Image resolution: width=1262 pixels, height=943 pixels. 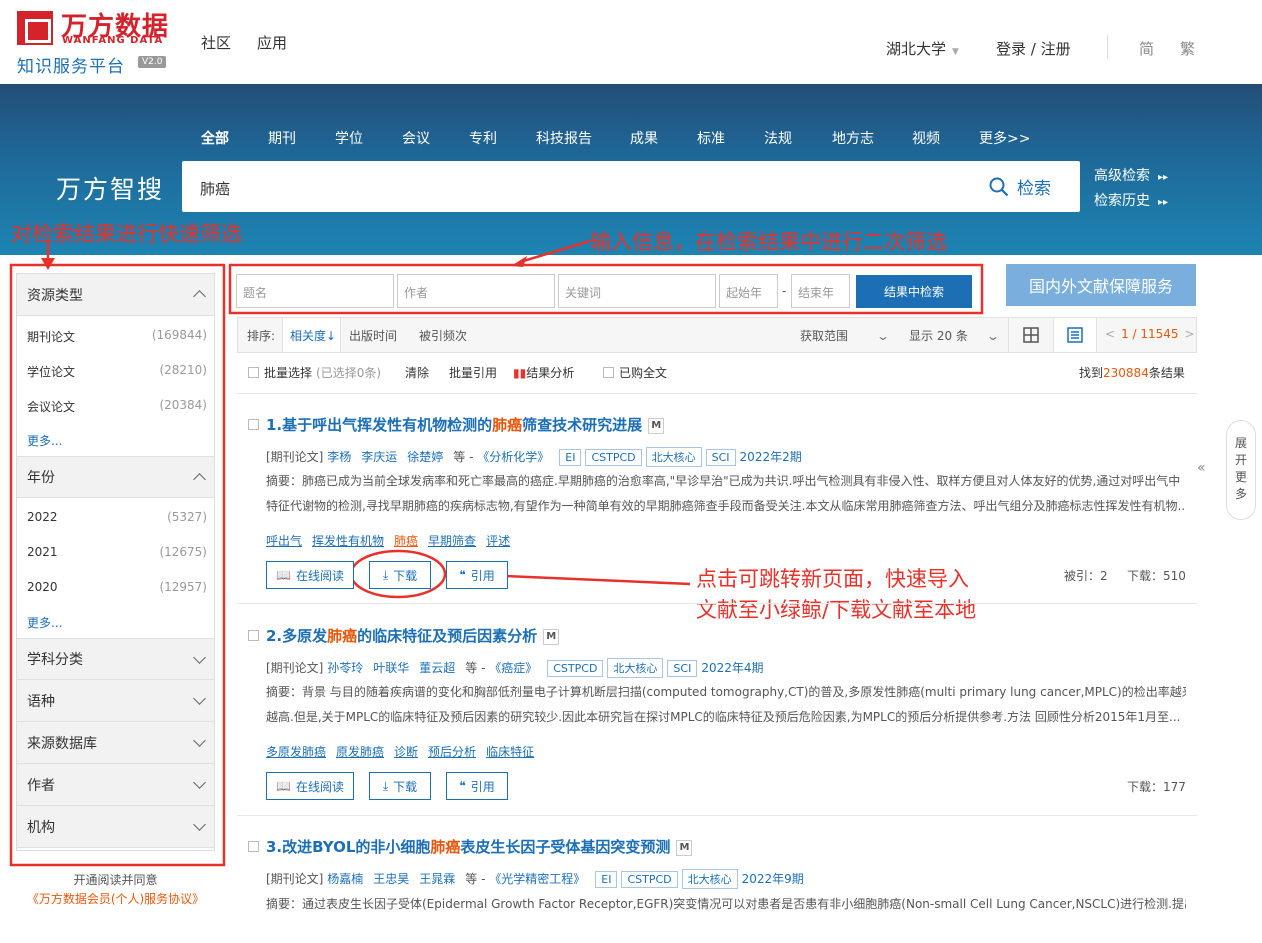 I want to click on facet-source-db: 来源数据库, so click(x=115, y=743).